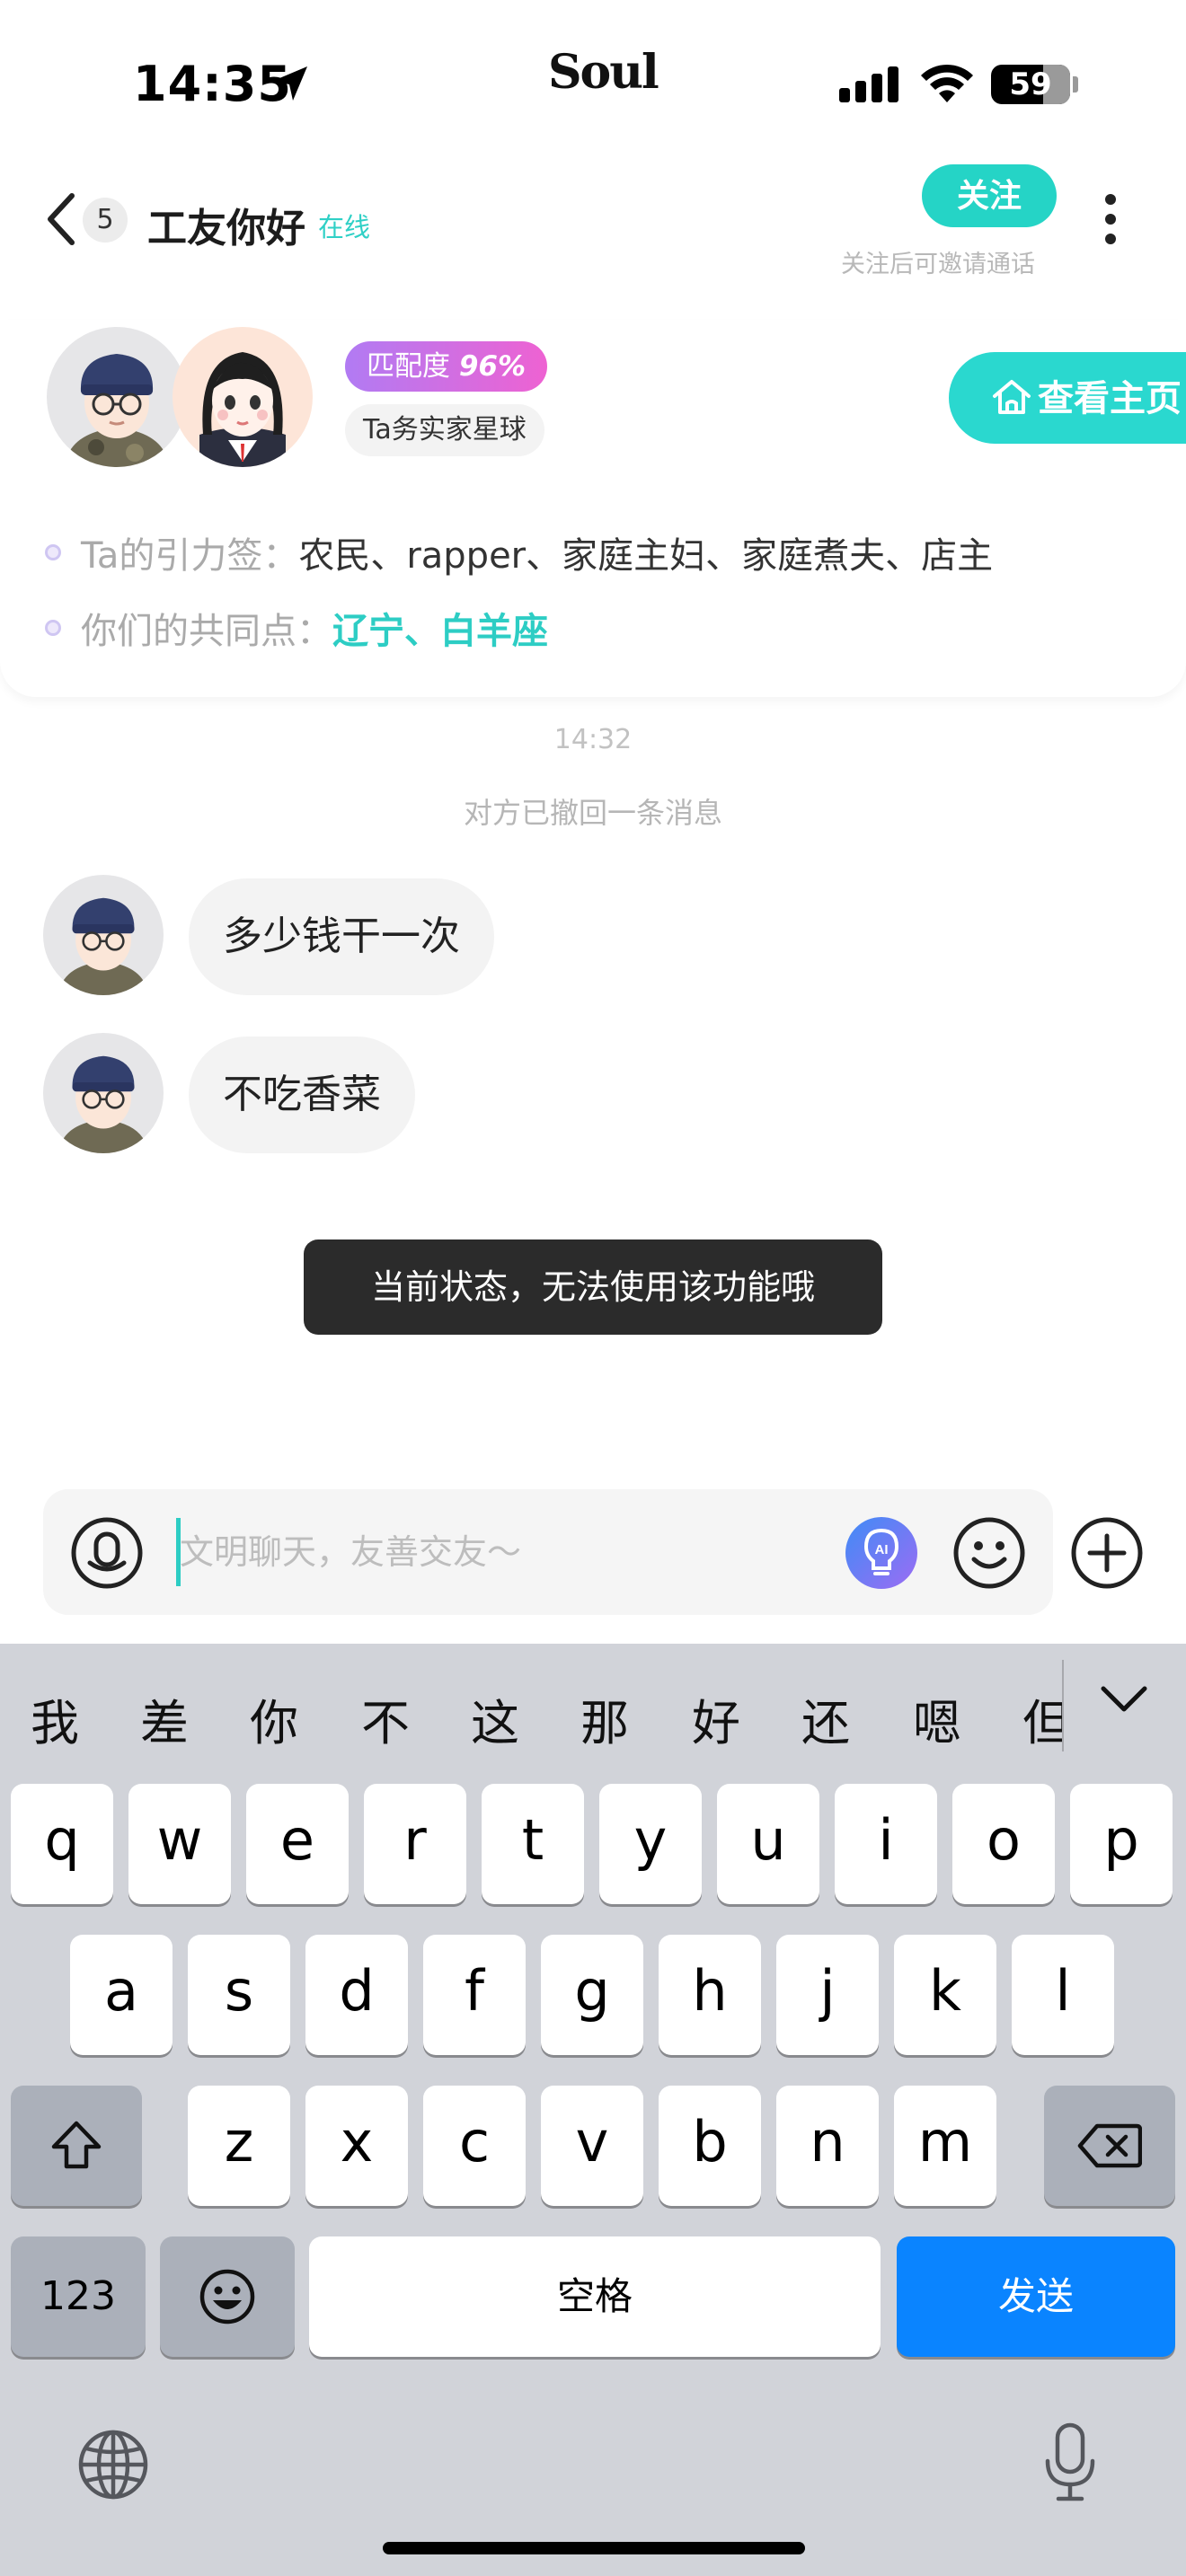  I want to click on candidate-word: 你, so click(274, 1718).